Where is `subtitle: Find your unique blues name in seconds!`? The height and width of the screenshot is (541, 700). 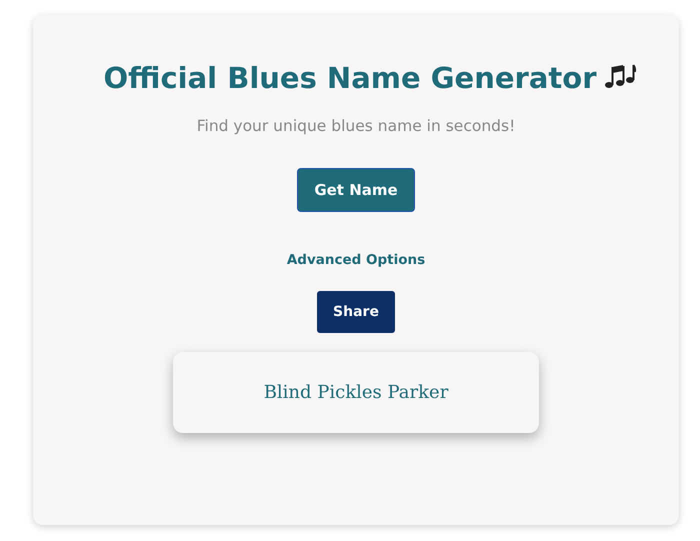
subtitle: Find your unique blues name in seconds! is located at coordinates (356, 126).